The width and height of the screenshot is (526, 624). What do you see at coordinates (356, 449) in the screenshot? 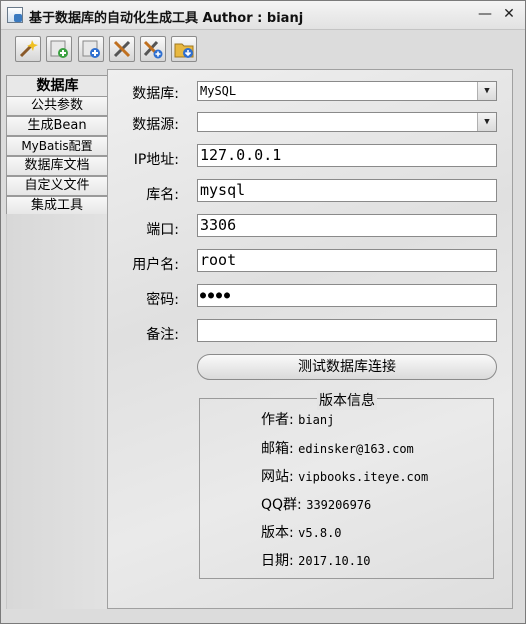
I see `email-value: edinsker@163.com` at bounding box center [356, 449].